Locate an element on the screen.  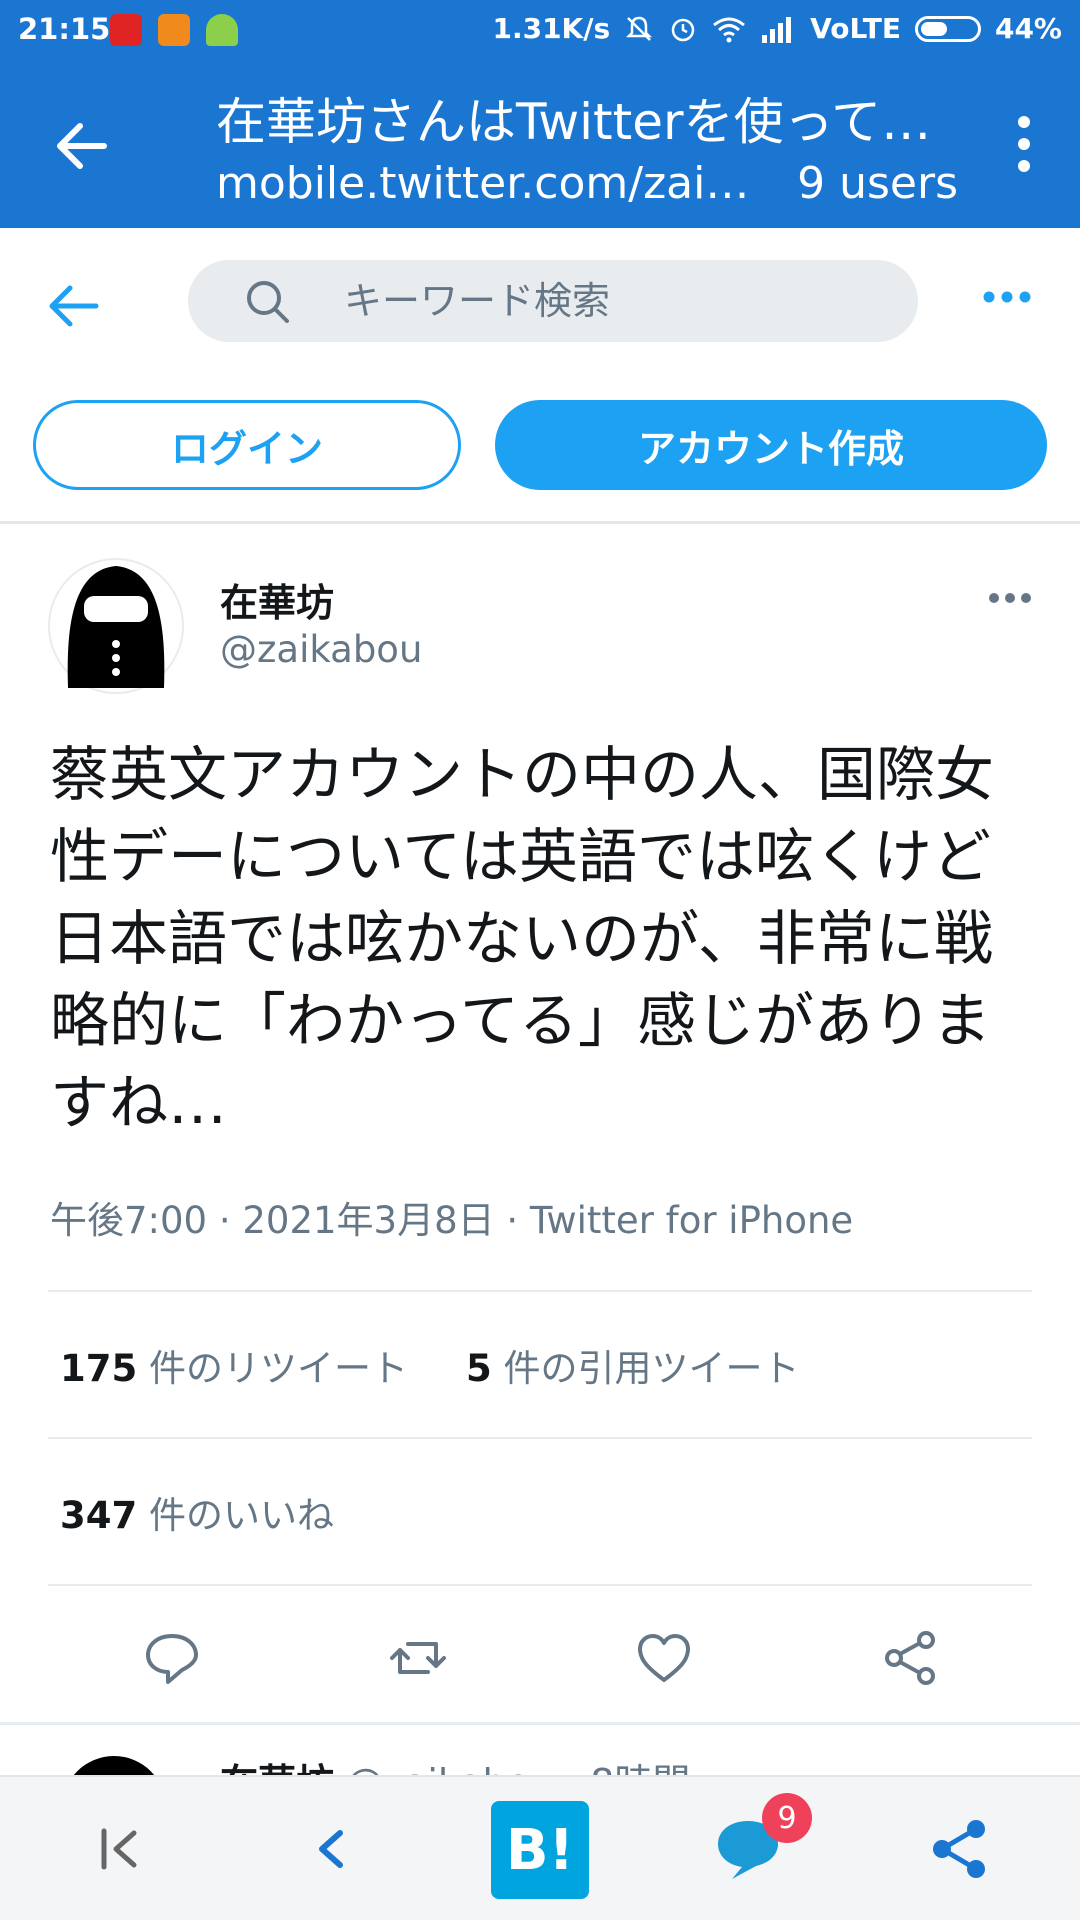
avatar is located at coordinates (116, 626).